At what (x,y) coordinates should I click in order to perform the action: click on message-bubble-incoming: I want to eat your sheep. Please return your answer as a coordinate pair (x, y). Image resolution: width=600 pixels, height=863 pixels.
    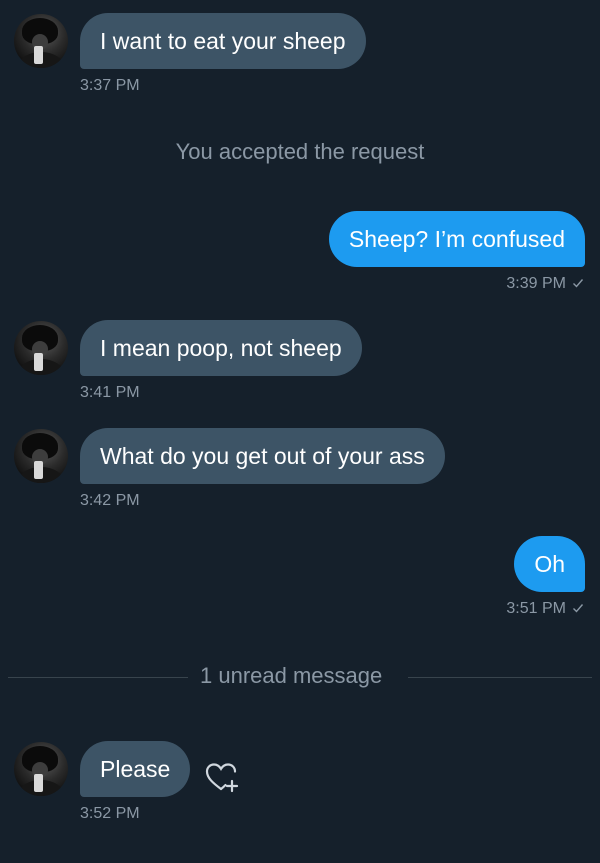
    Looking at the image, I should click on (223, 41).